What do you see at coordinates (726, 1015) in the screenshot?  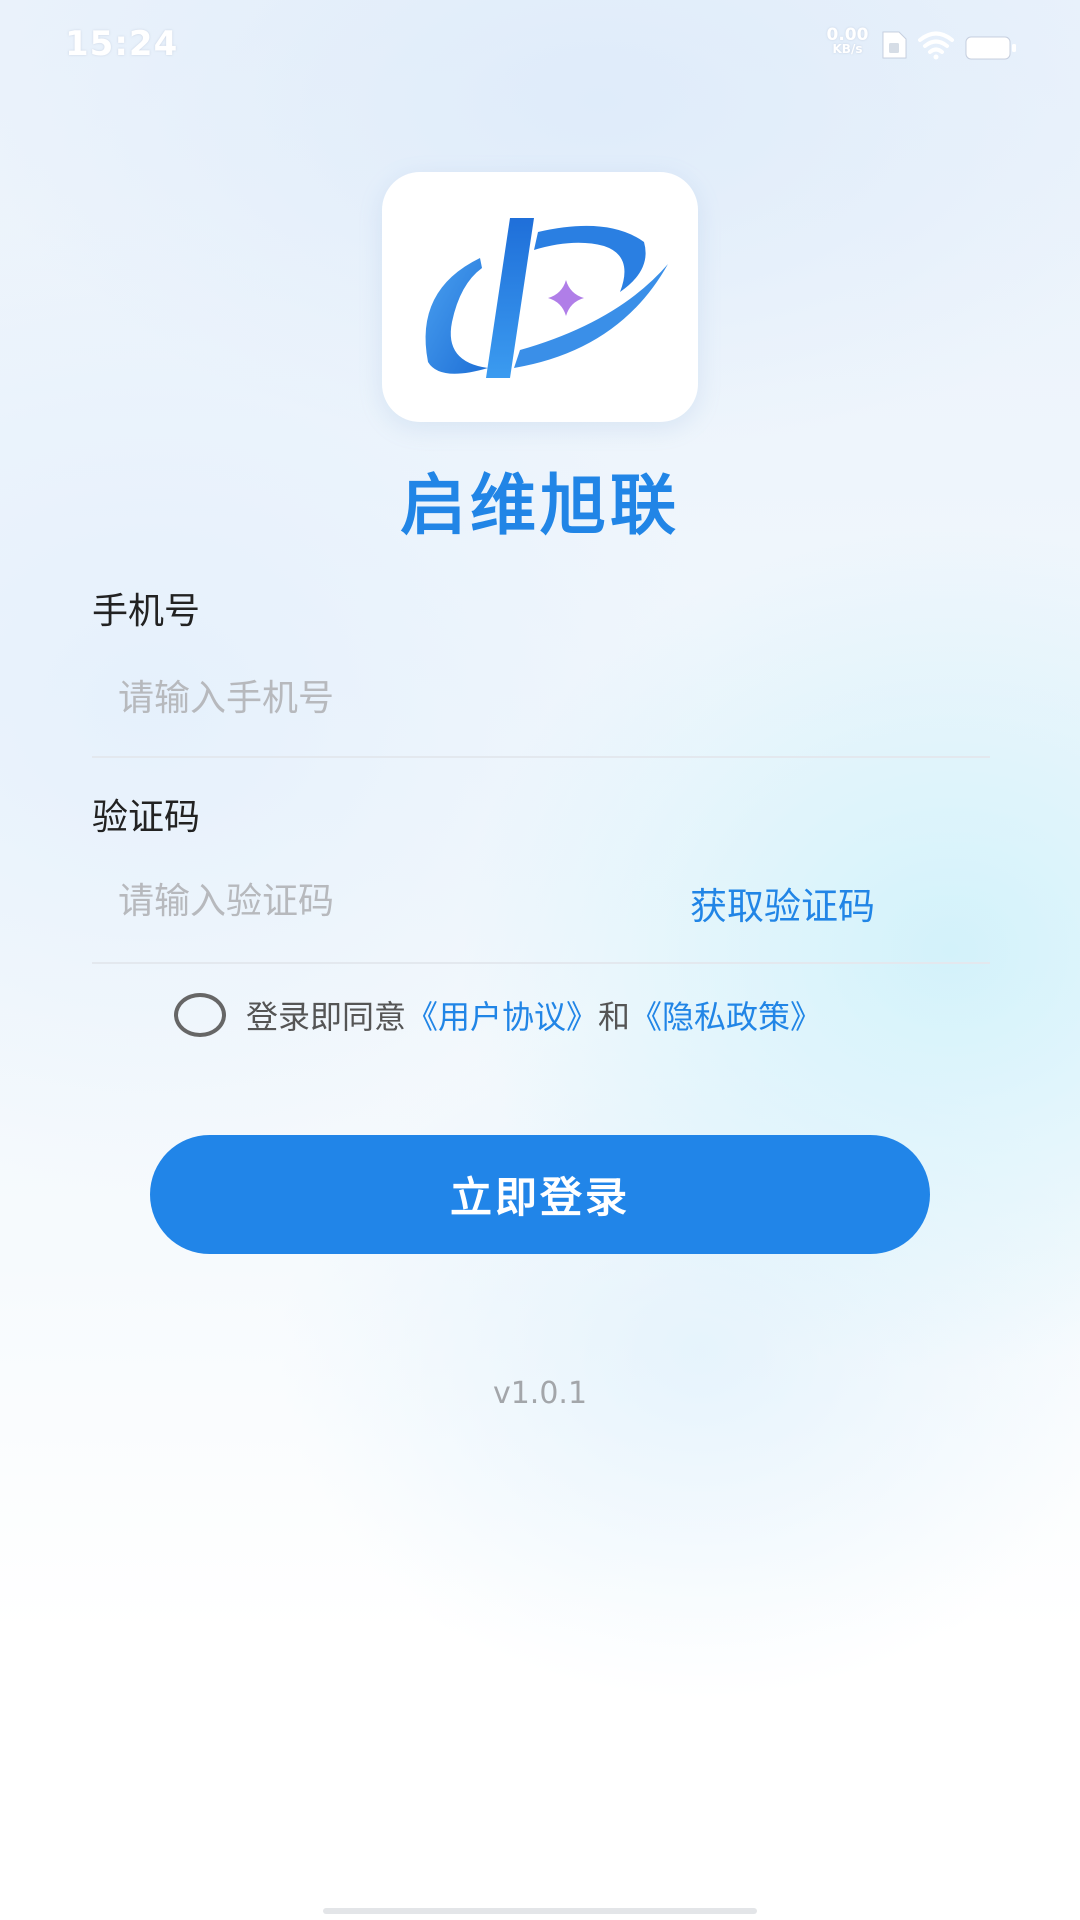 I see `privacy-policy-link: 《隐私政策》` at bounding box center [726, 1015].